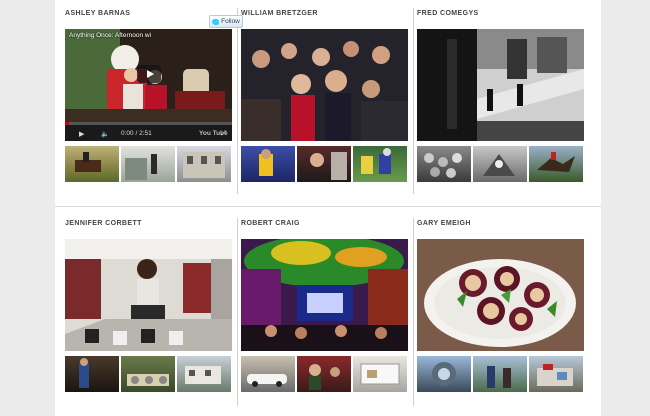 This screenshot has height=416, width=650. Describe the element at coordinates (448, 13) in the screenshot. I see `photographer-name: FRED COMEGYS` at that location.